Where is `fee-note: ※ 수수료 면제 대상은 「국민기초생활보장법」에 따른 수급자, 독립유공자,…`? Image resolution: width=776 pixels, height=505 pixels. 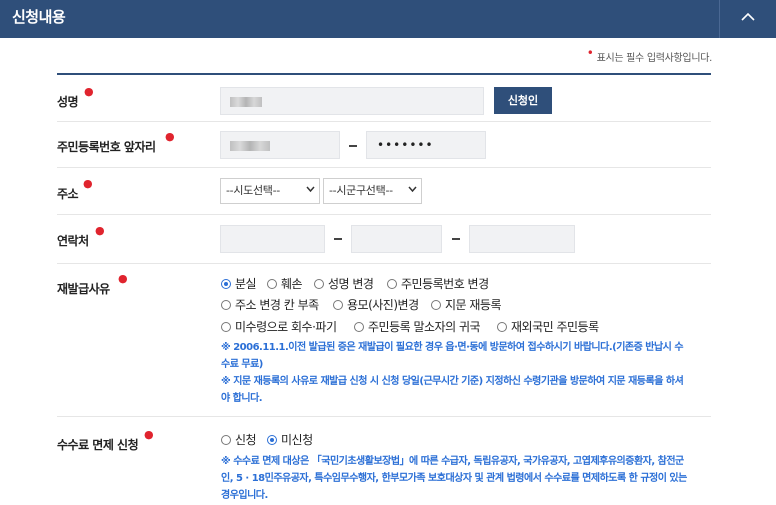 fee-note: ※ 수수료 면제 대상은 「국민기초생활보장법」에 따른 수급자, 독립유공자,… is located at coordinates (454, 478).